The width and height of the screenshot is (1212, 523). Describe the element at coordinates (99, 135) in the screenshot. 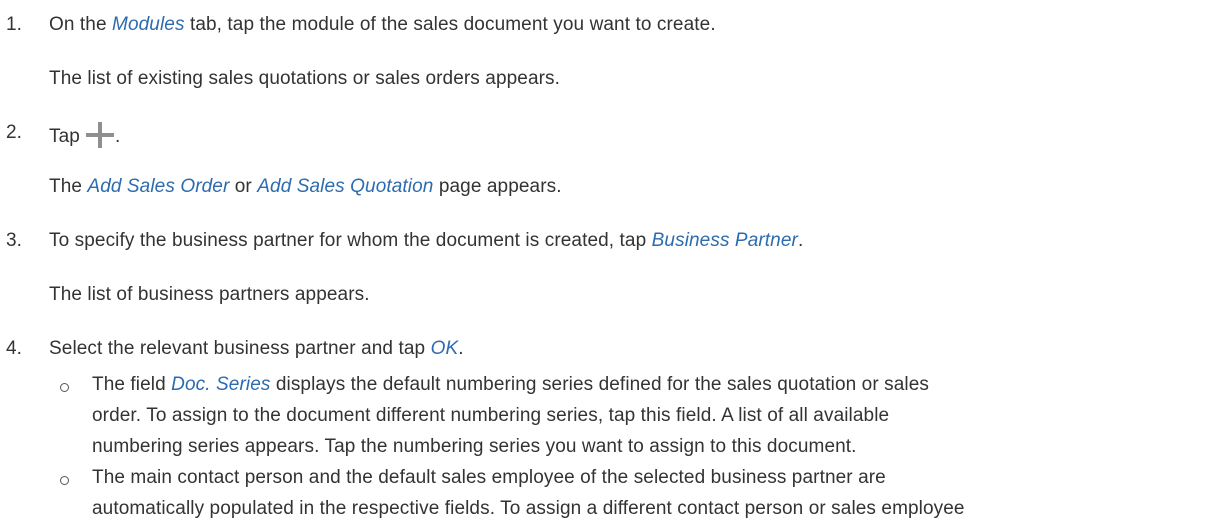

I see `plus-icon` at that location.